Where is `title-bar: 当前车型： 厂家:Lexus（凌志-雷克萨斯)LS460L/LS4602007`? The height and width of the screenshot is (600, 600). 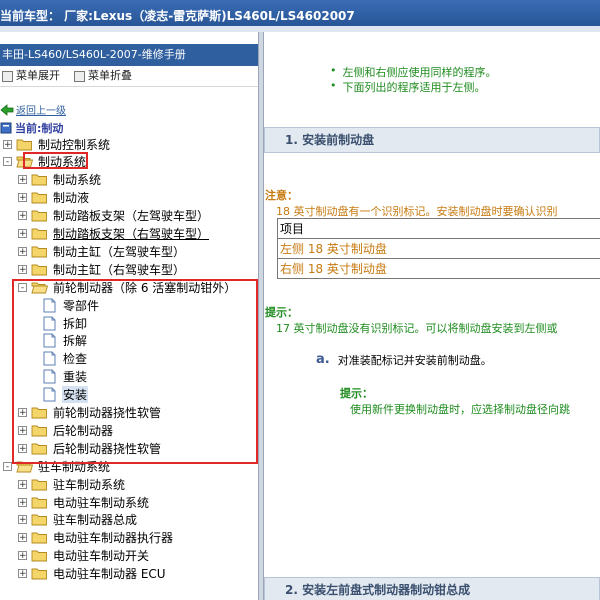 title-bar: 当前车型： 厂家:Lexus（凌志-雷克萨斯)LS460L/LS4602007 is located at coordinates (300, 16).